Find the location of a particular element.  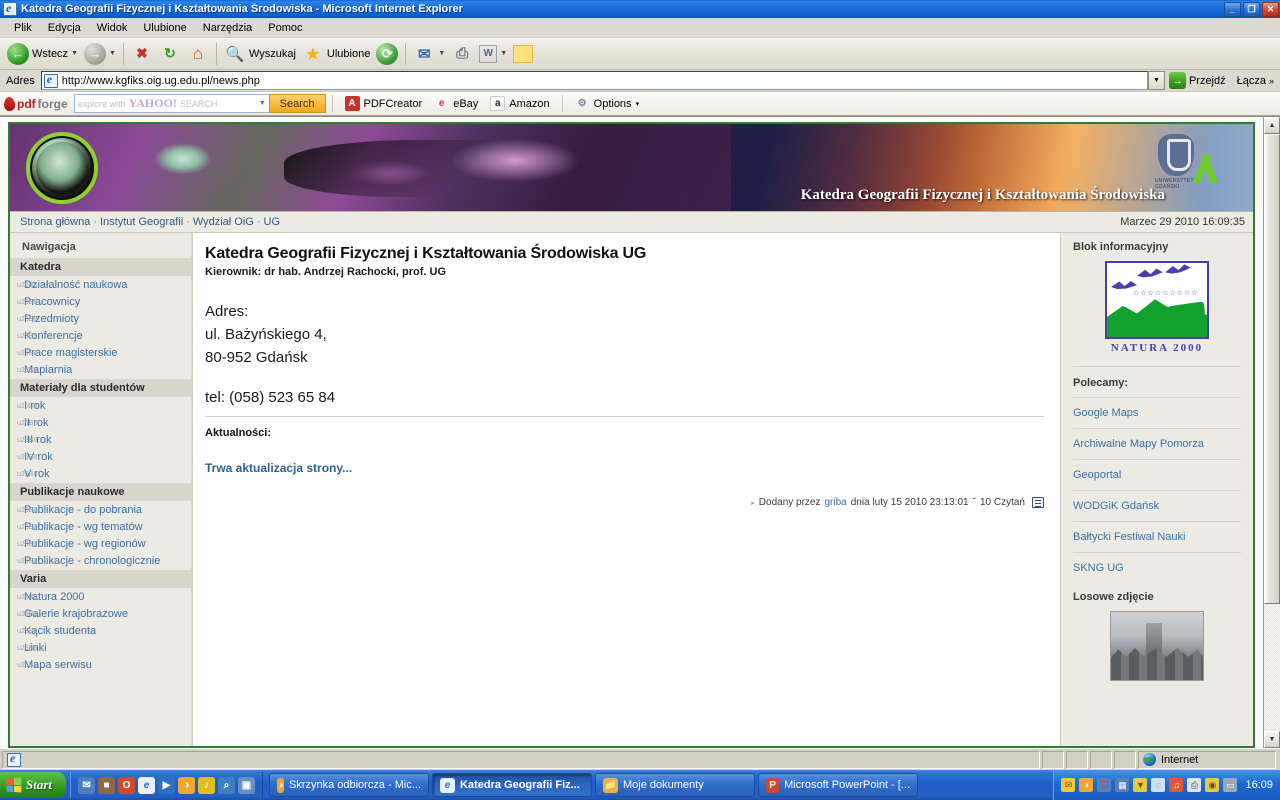

sidebar-item-mapa-serwisu: Mapa serwisu is located at coordinates (100, 665).